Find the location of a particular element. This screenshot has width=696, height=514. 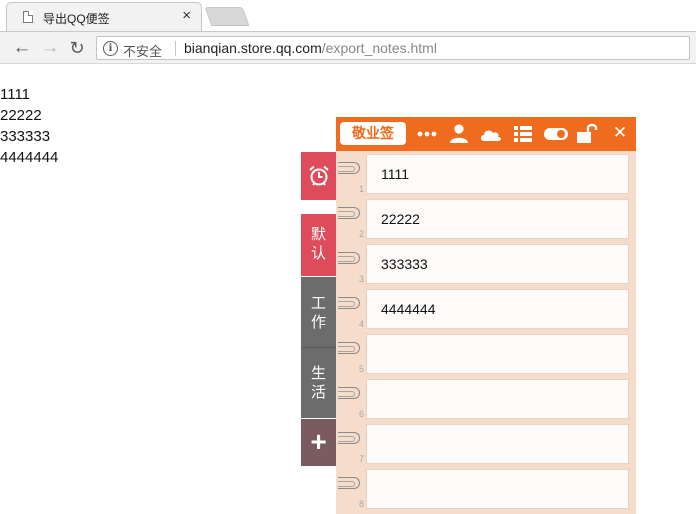

category-tab-life: 生活 is located at coordinates (318, 383).